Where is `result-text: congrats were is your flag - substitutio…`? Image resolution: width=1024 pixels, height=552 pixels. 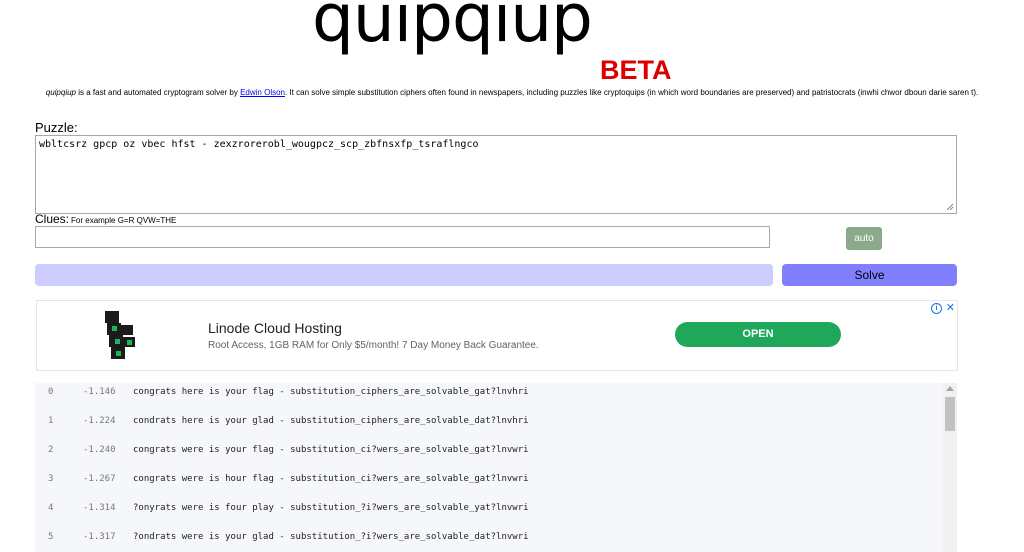 result-text: congrats were is your flag - substitutio… is located at coordinates (331, 450).